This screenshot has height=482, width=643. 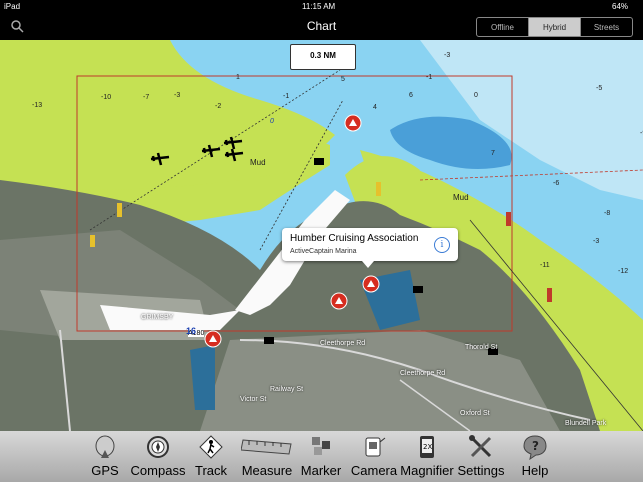 What do you see at coordinates (343, 79) in the screenshot?
I see `depth-sounding: 5` at bounding box center [343, 79].